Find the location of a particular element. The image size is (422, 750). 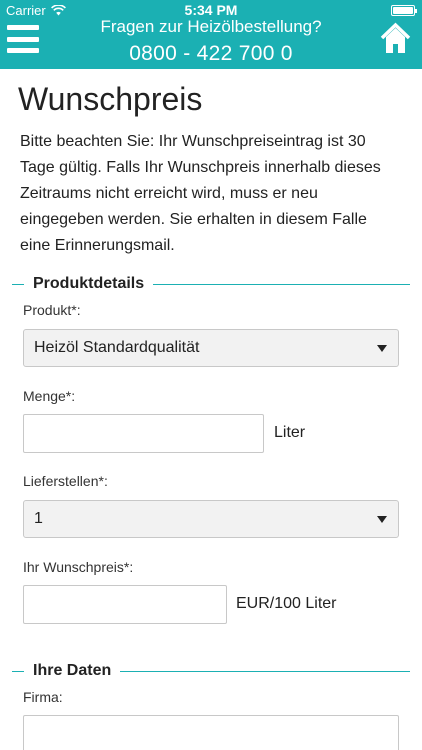

section-ihre-daten: Ihre Daten is located at coordinates (211, 671).